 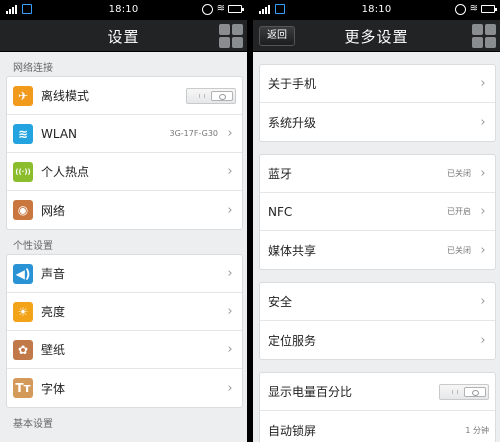 I want to click on settings-row-label: NFC, so click(x=280, y=211).